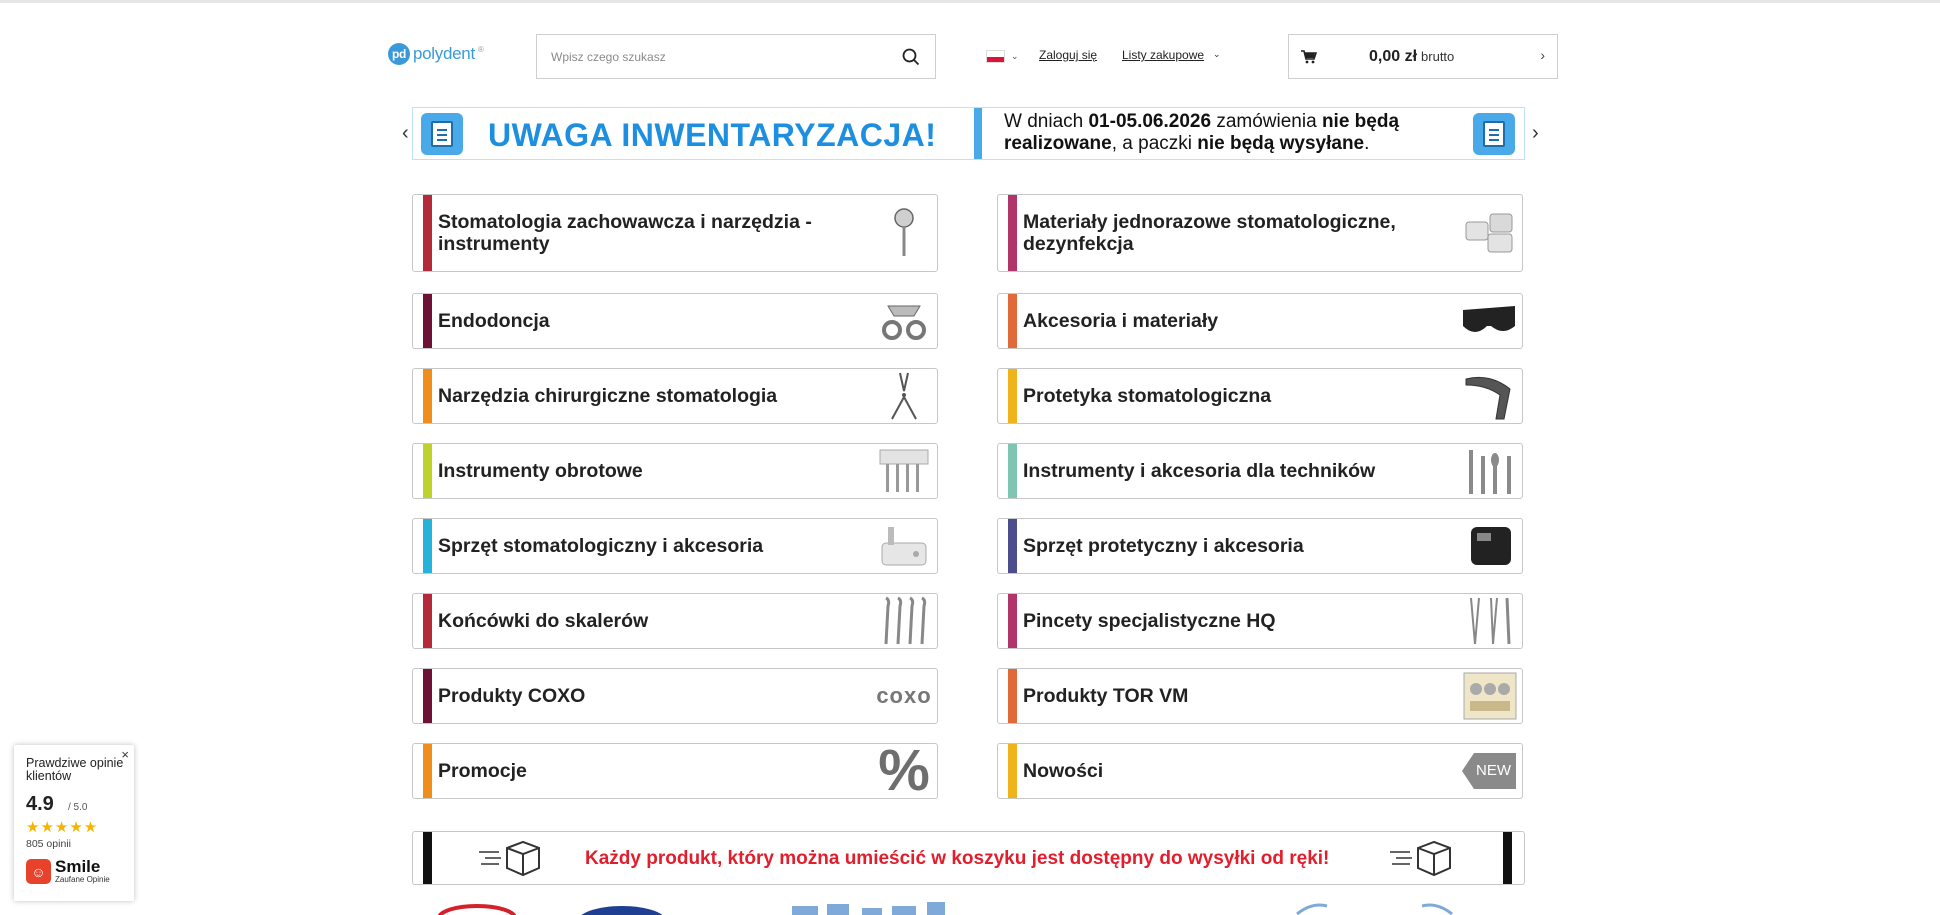 This screenshot has width=1940, height=915. Describe the element at coordinates (1489, 321) in the screenshot. I see `safety-glasses-icon` at that location.